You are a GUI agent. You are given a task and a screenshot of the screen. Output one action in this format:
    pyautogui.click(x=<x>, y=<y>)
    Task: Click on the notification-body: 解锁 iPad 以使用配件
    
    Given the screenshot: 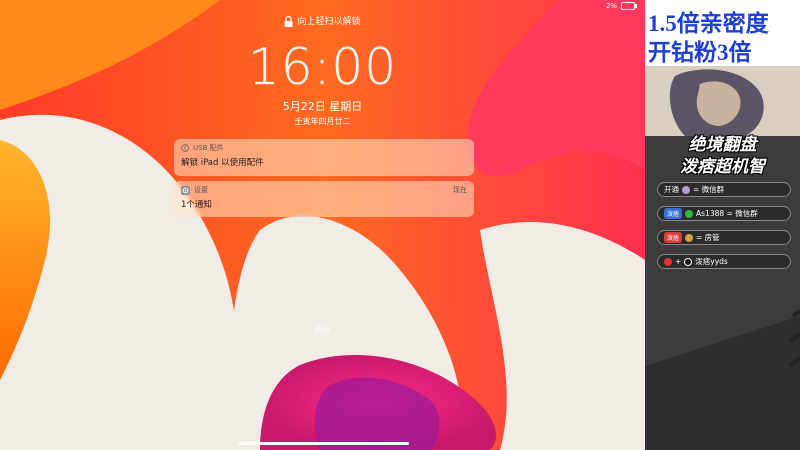 What is the action you would take?
    pyautogui.click(x=222, y=163)
    